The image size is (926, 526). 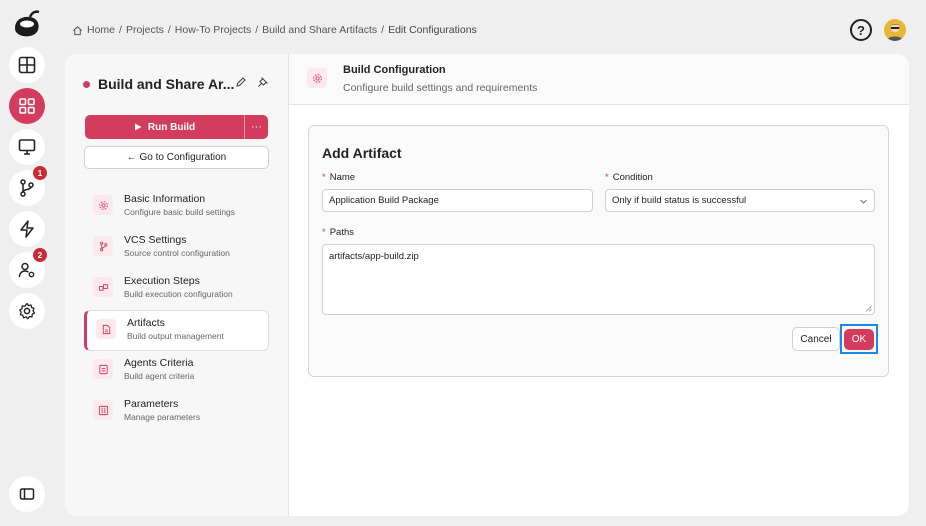 I want to click on chevron-down-icon, so click(x=863, y=201).